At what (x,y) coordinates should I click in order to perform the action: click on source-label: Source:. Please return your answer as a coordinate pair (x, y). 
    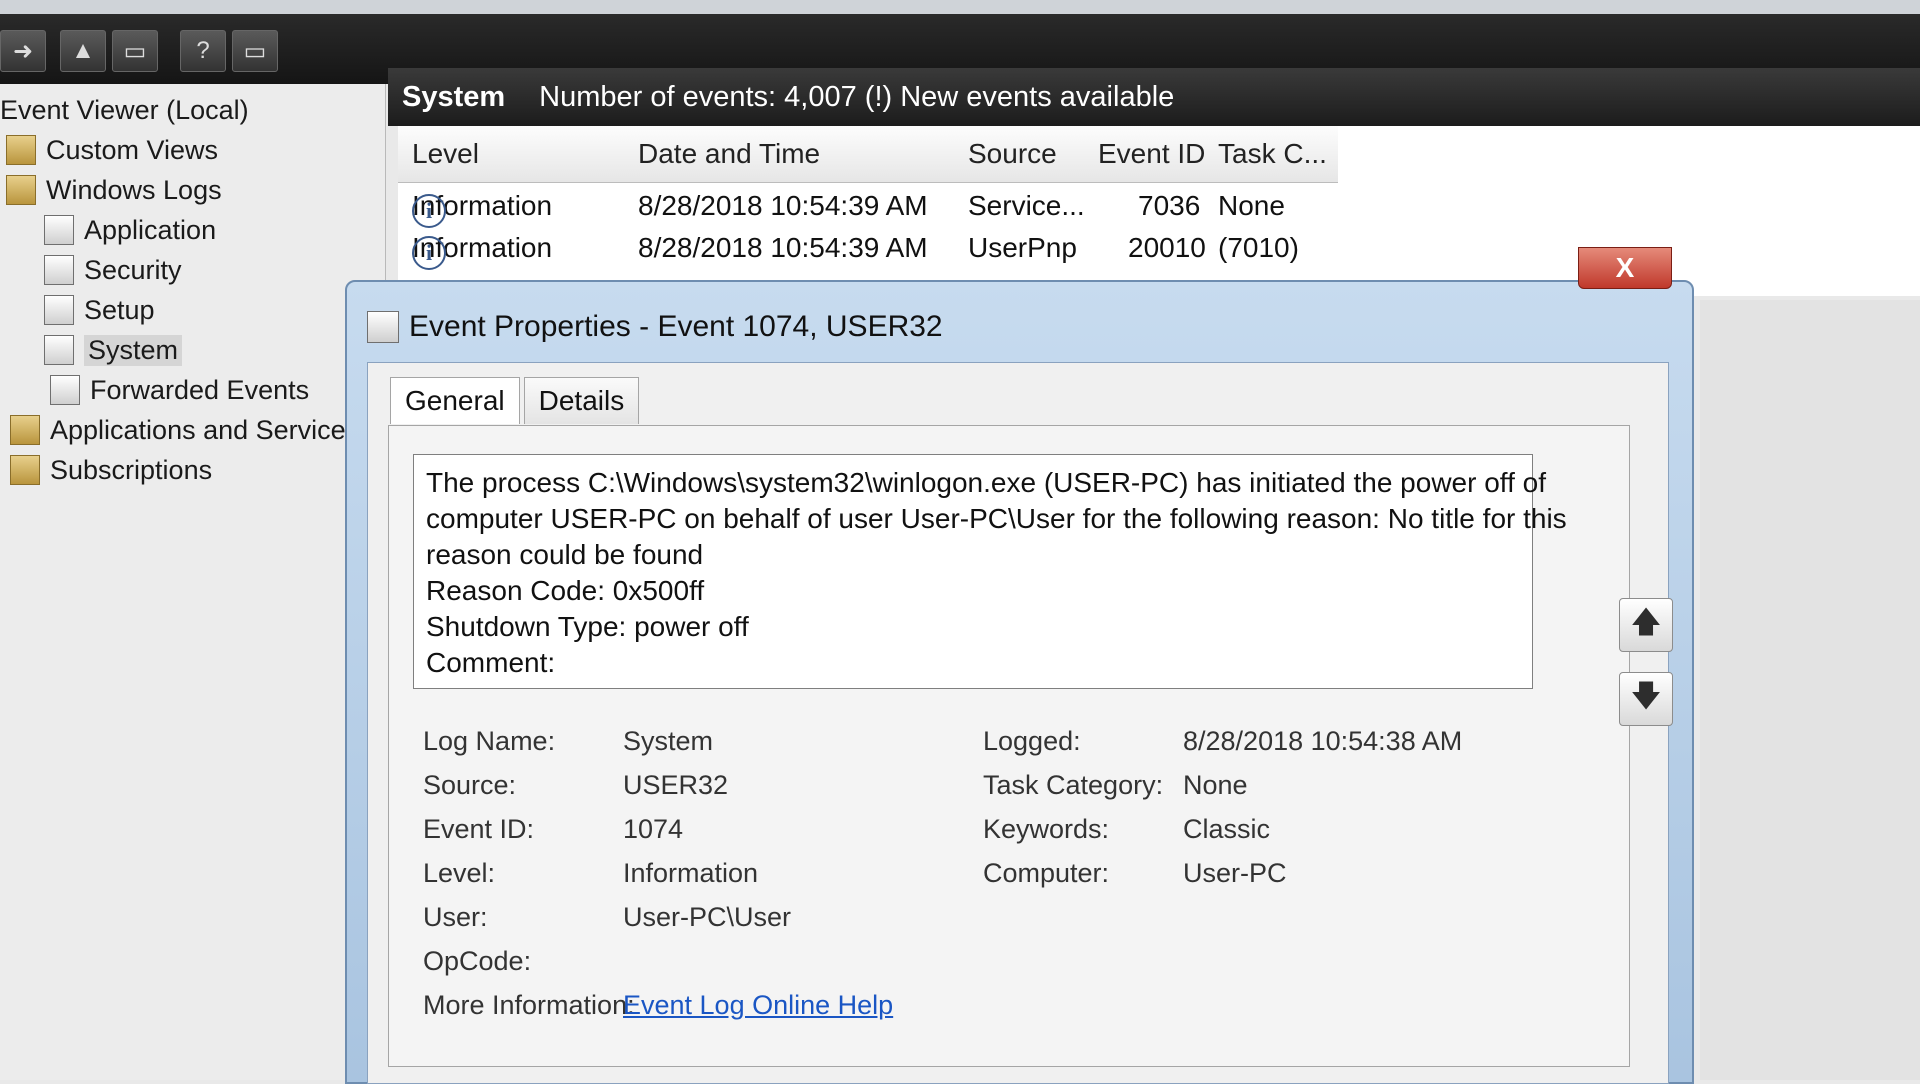
    Looking at the image, I should click on (470, 785).